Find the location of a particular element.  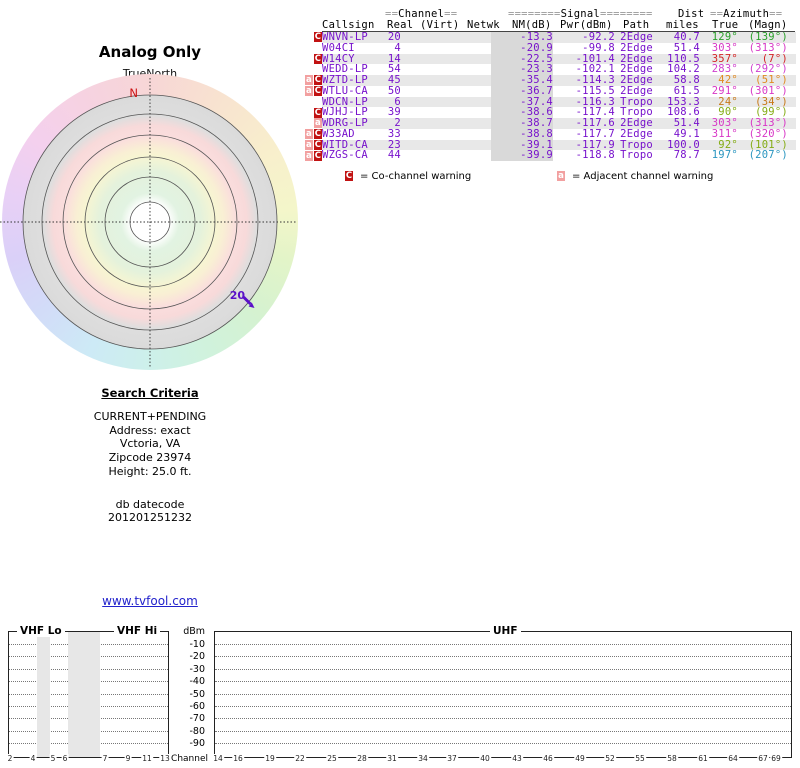

crosshair-lines is located at coordinates (148, 223).